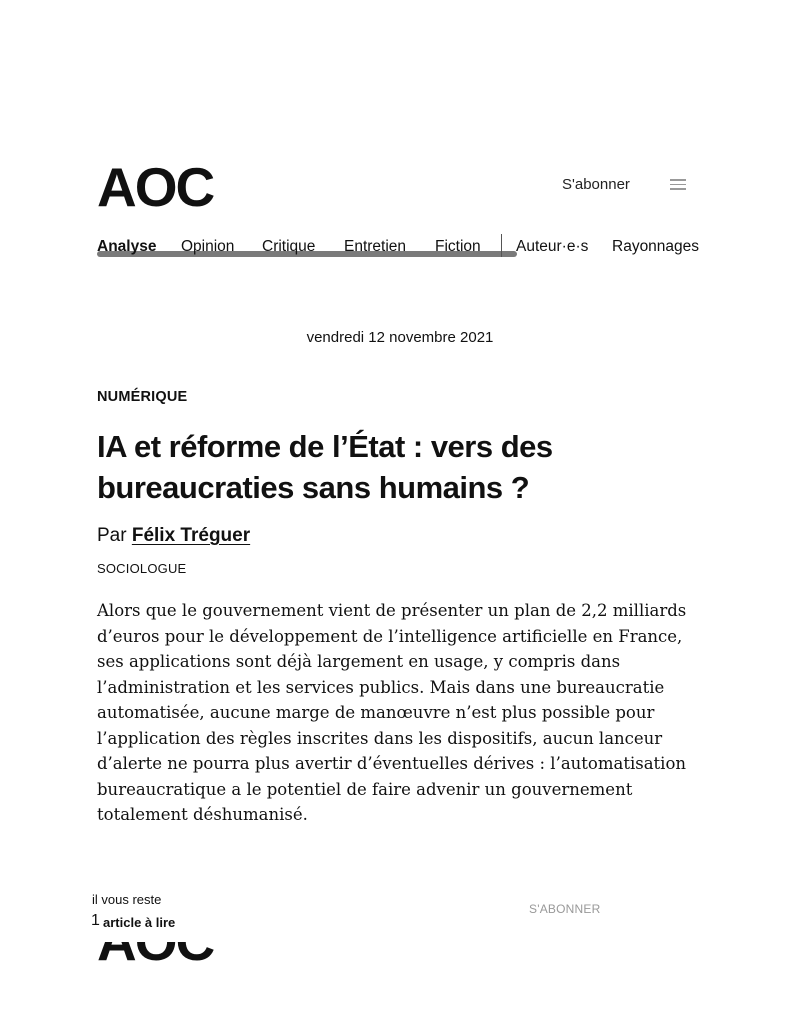 This screenshot has width=800, height=1035. I want to click on nav-item-analyse: Analyse, so click(126, 247).